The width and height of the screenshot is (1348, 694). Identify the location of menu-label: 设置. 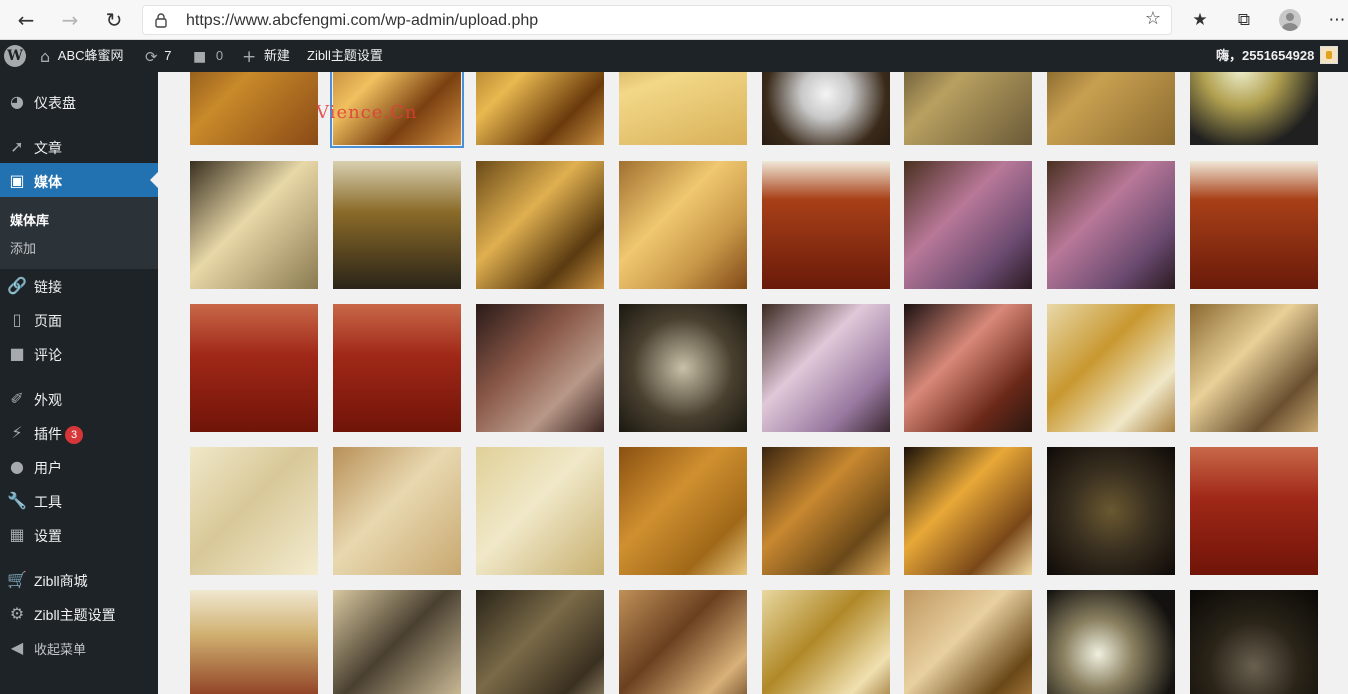
(48, 536).